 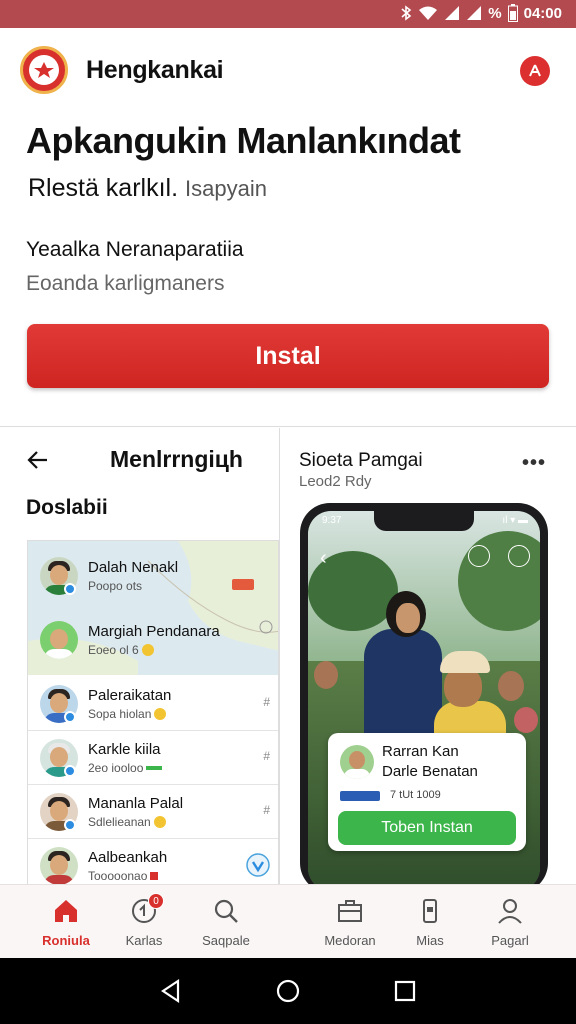 I want to click on panel-title: Menlrrngiцh, so click(x=176, y=459).